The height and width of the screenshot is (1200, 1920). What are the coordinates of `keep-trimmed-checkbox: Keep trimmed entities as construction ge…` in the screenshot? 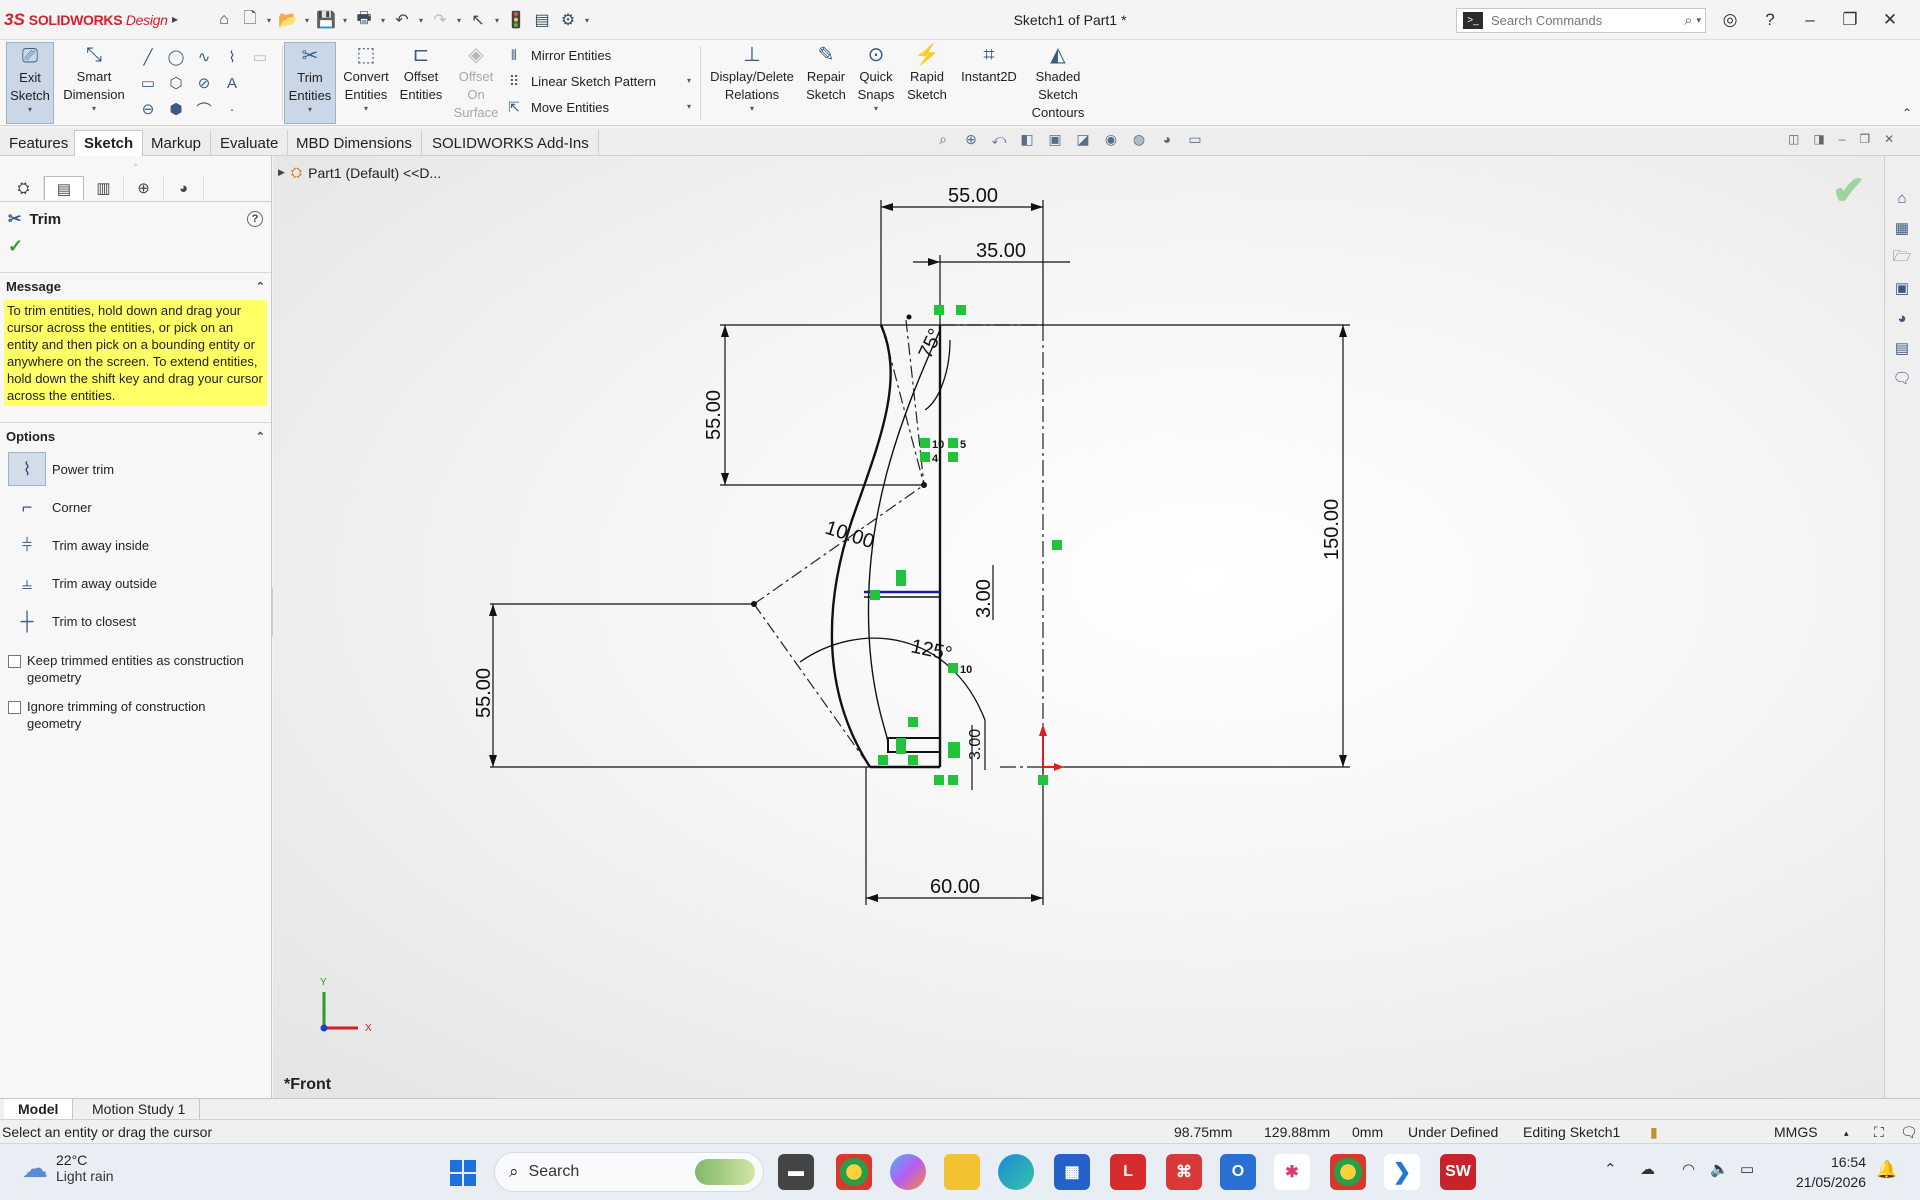 It's located at (135, 669).